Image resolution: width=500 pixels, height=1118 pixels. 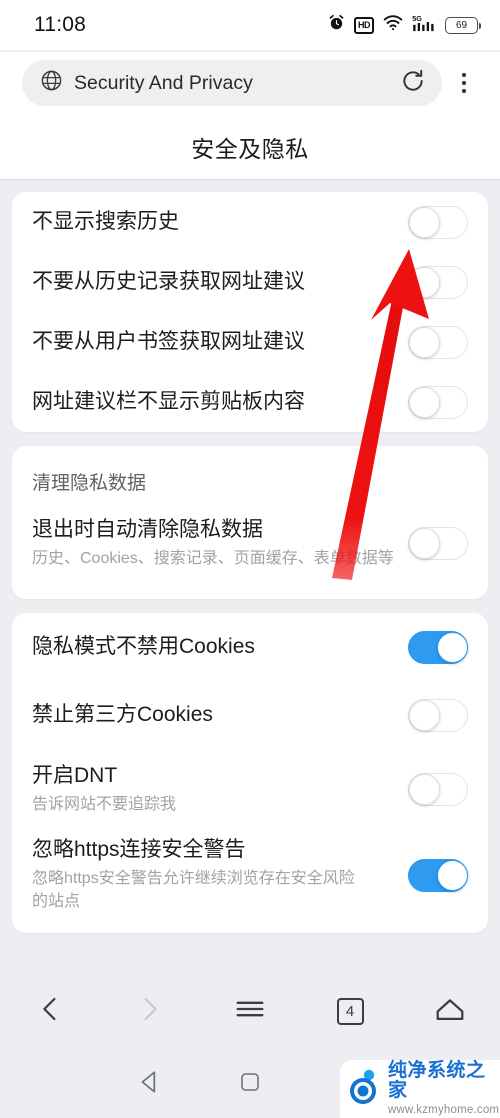 I want to click on page-header: 安全及隐私, so click(x=250, y=147).